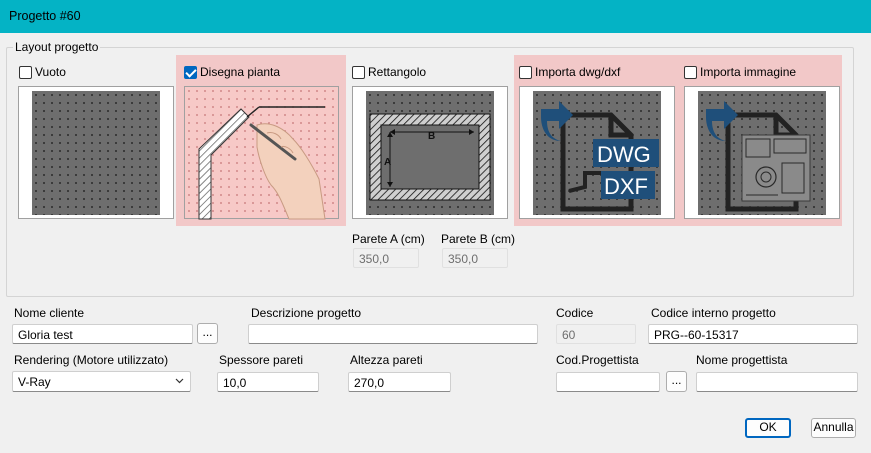 Image resolution: width=871 pixels, height=453 pixels. Describe the element at coordinates (386, 360) in the screenshot. I see `wall-height-label: Altezza pareti` at that location.